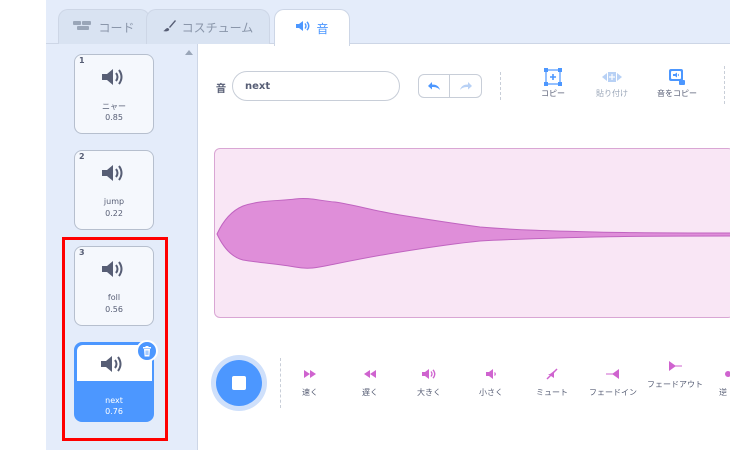 The width and height of the screenshot is (730, 450). I want to click on paste-button: 貼り付け, so click(612, 82).